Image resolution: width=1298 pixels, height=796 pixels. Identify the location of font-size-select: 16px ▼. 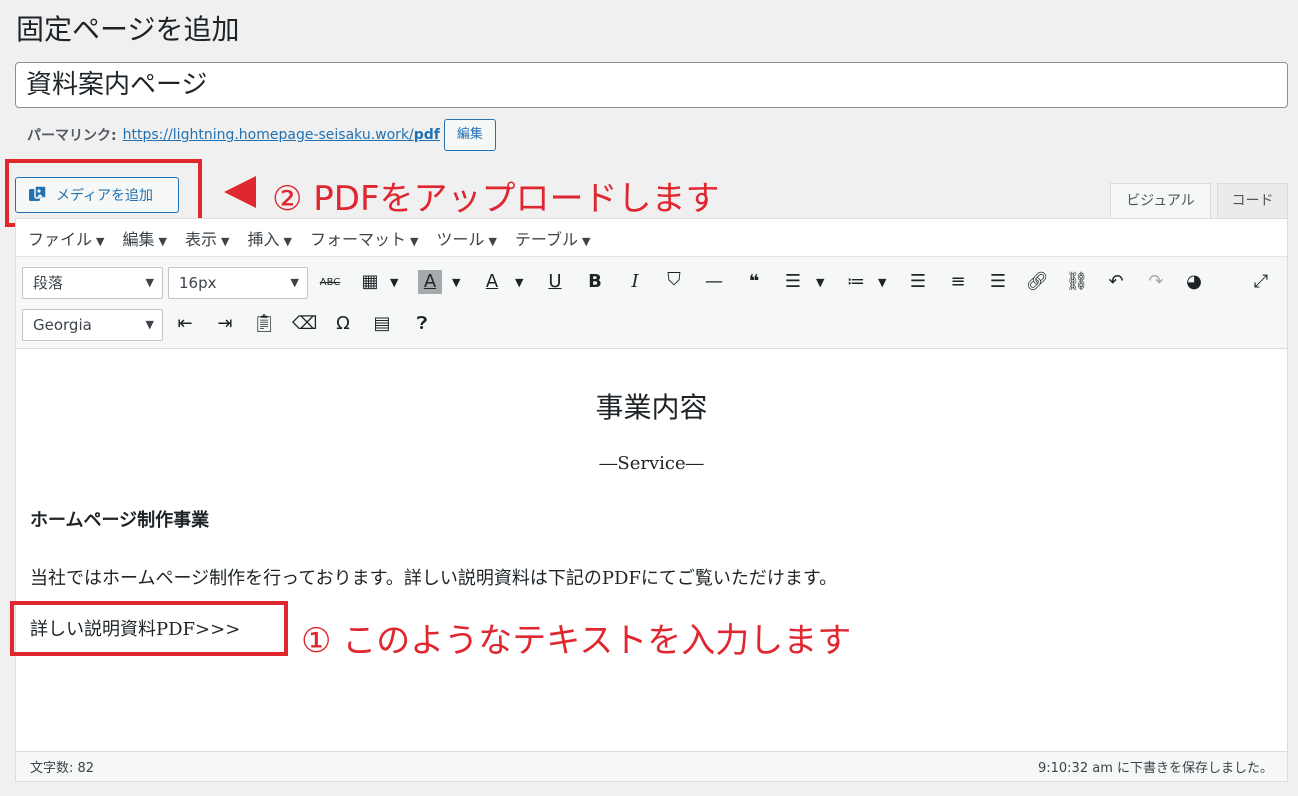
(238, 283).